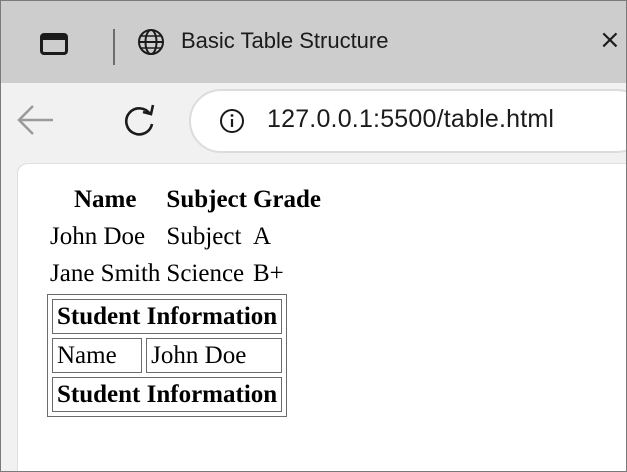 The width and height of the screenshot is (627, 472). I want to click on cell-grade: A, so click(262, 236).